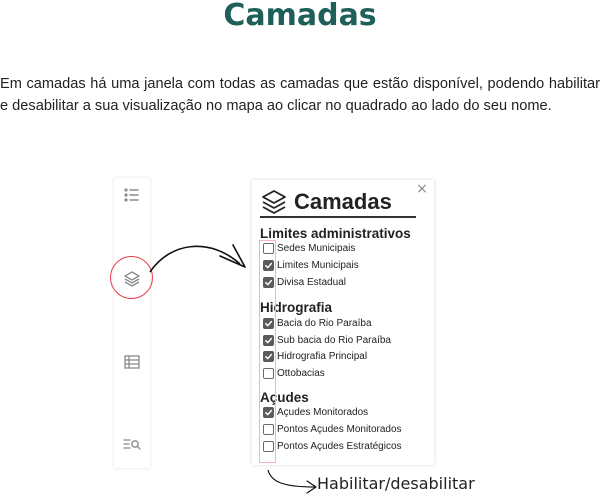 Image resolution: width=600 pixels, height=500 pixels. What do you see at coordinates (300, 16) in the screenshot?
I see `page-title: Camadas` at bounding box center [300, 16].